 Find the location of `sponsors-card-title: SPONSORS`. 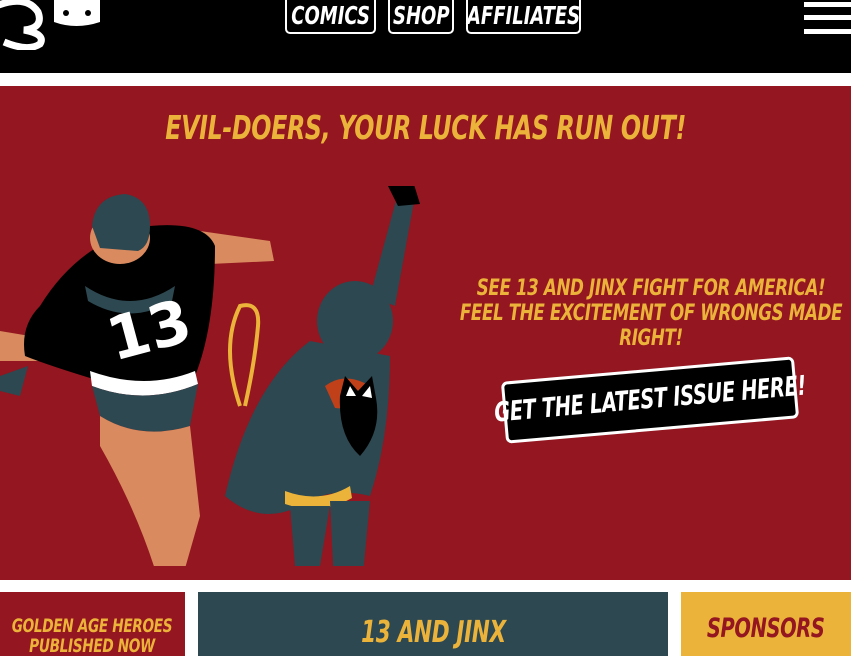

sponsors-card-title: SPONSORS is located at coordinates (766, 628).